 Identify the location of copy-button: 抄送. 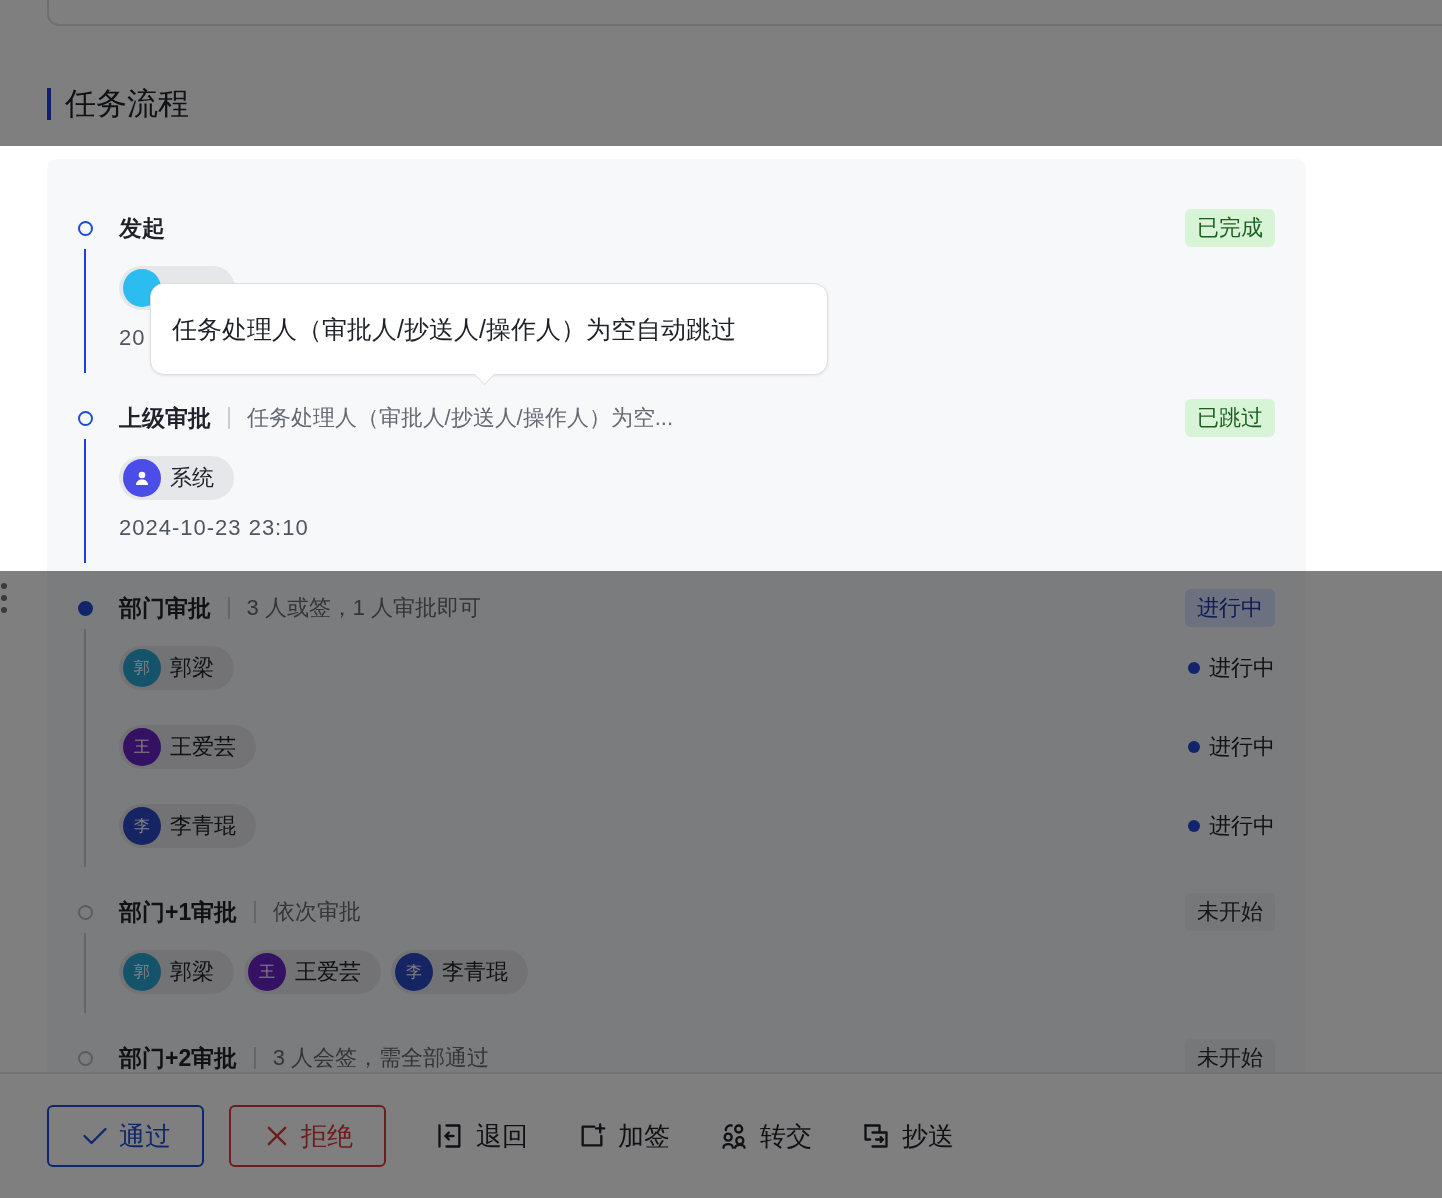
(908, 1136).